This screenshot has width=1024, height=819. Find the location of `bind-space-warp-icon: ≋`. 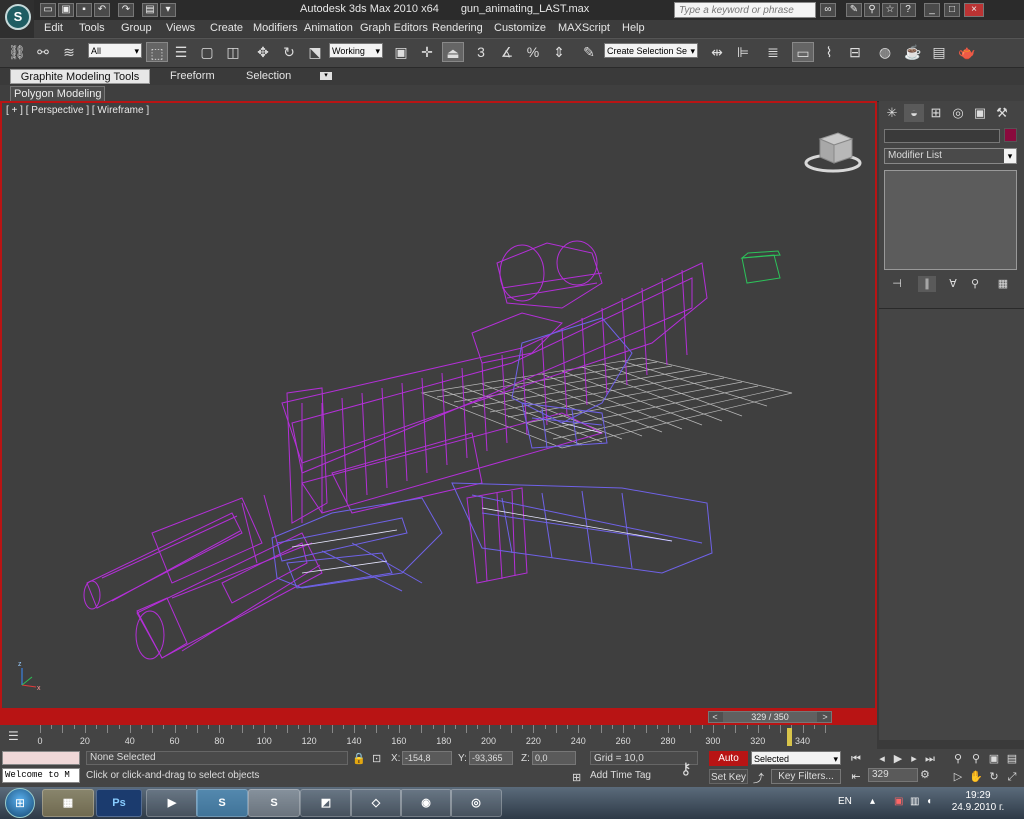

bind-space-warp-icon: ≋ is located at coordinates (69, 52).